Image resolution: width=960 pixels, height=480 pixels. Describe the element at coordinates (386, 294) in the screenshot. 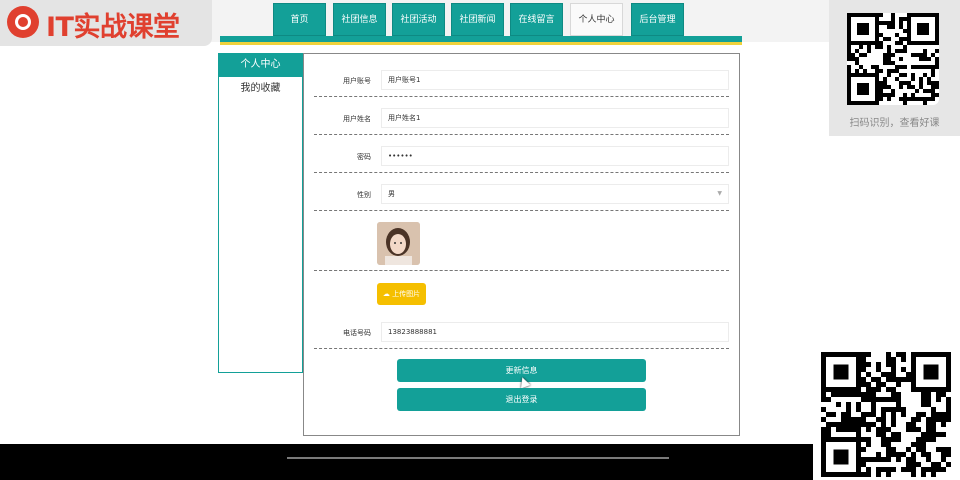

I see `cloud-upload-icon: ☁` at that location.